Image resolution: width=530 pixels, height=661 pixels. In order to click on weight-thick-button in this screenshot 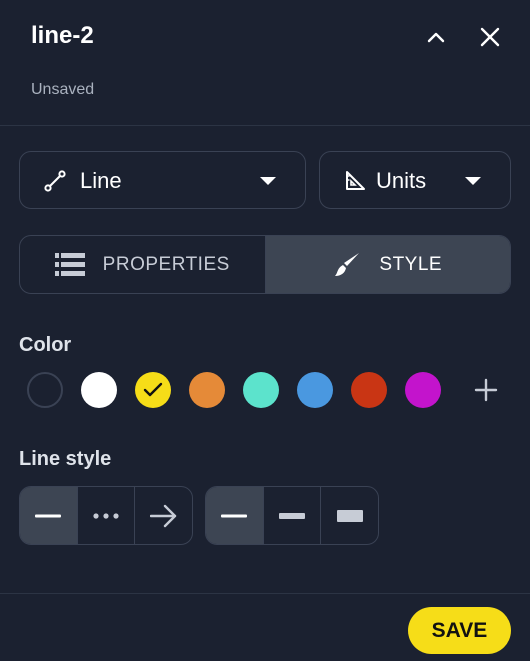, I will do `click(349, 515)`.